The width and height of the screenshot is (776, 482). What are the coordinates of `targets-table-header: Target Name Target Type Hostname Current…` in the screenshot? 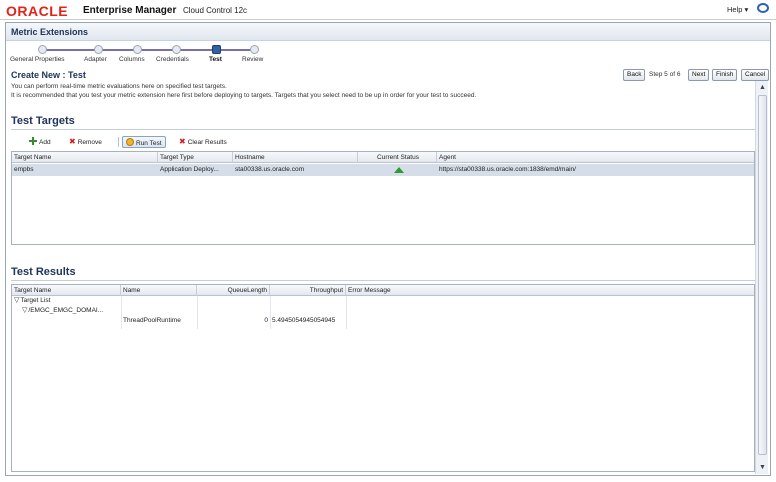 It's located at (383, 157).